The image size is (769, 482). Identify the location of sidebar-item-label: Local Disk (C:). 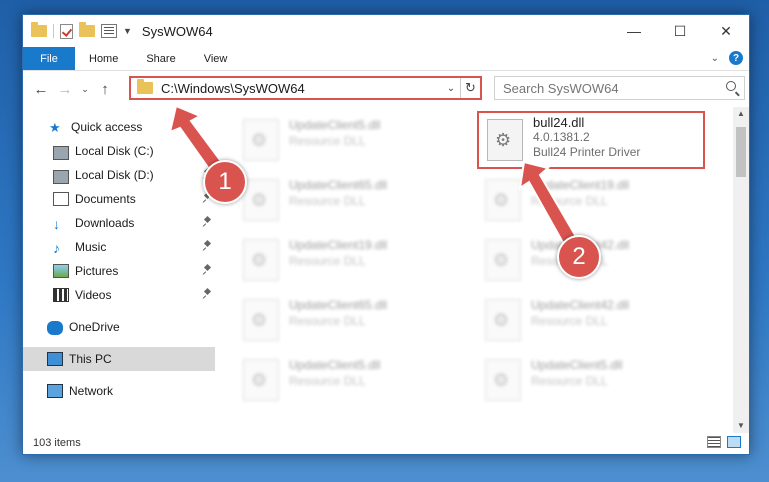
(114, 151).